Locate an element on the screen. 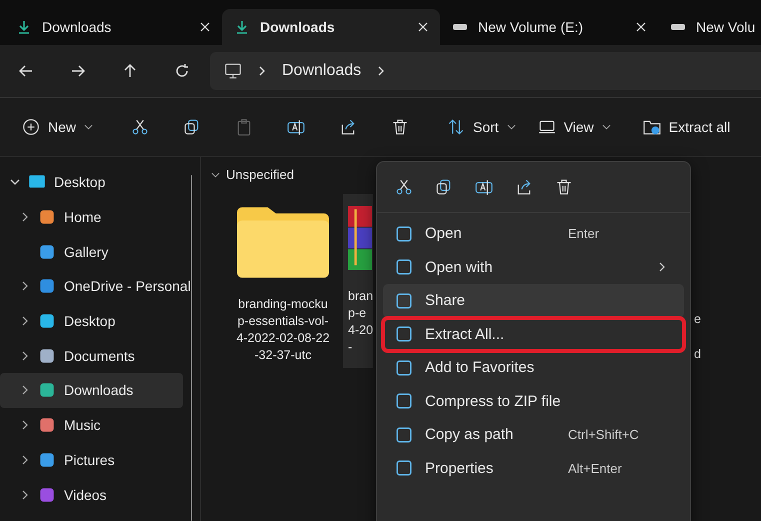 The height and width of the screenshot is (521, 761). file-item: bran p-e 4-20 - is located at coordinates (358, 281).